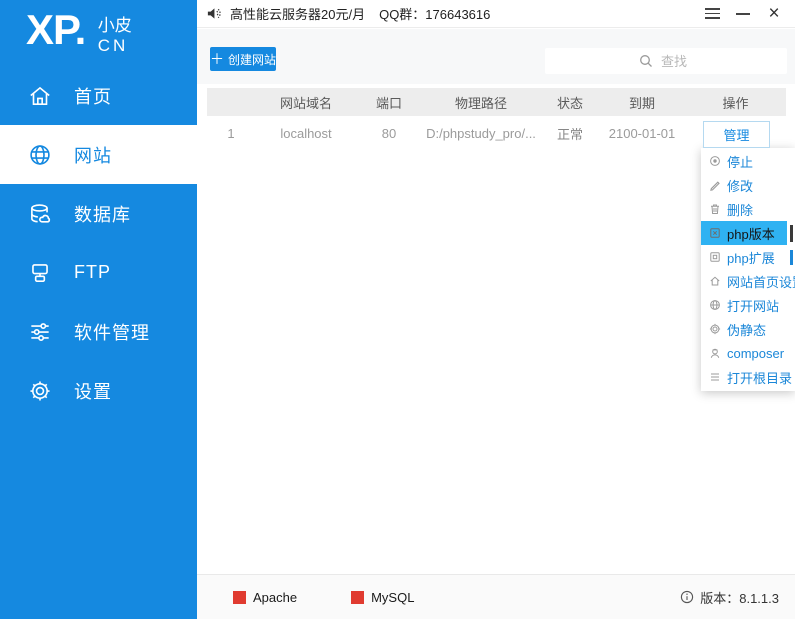 This screenshot has width=795, height=619. What do you see at coordinates (774, 13) in the screenshot?
I see `close-icon: ×` at bounding box center [774, 13].